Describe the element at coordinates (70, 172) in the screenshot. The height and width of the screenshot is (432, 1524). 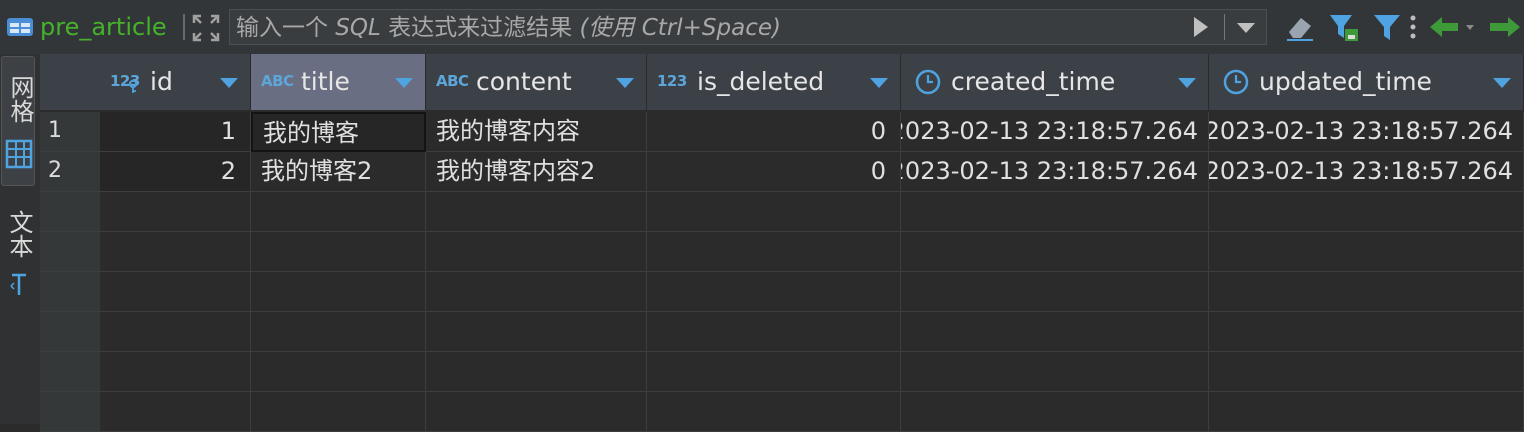
I see `row-number: 2` at that location.